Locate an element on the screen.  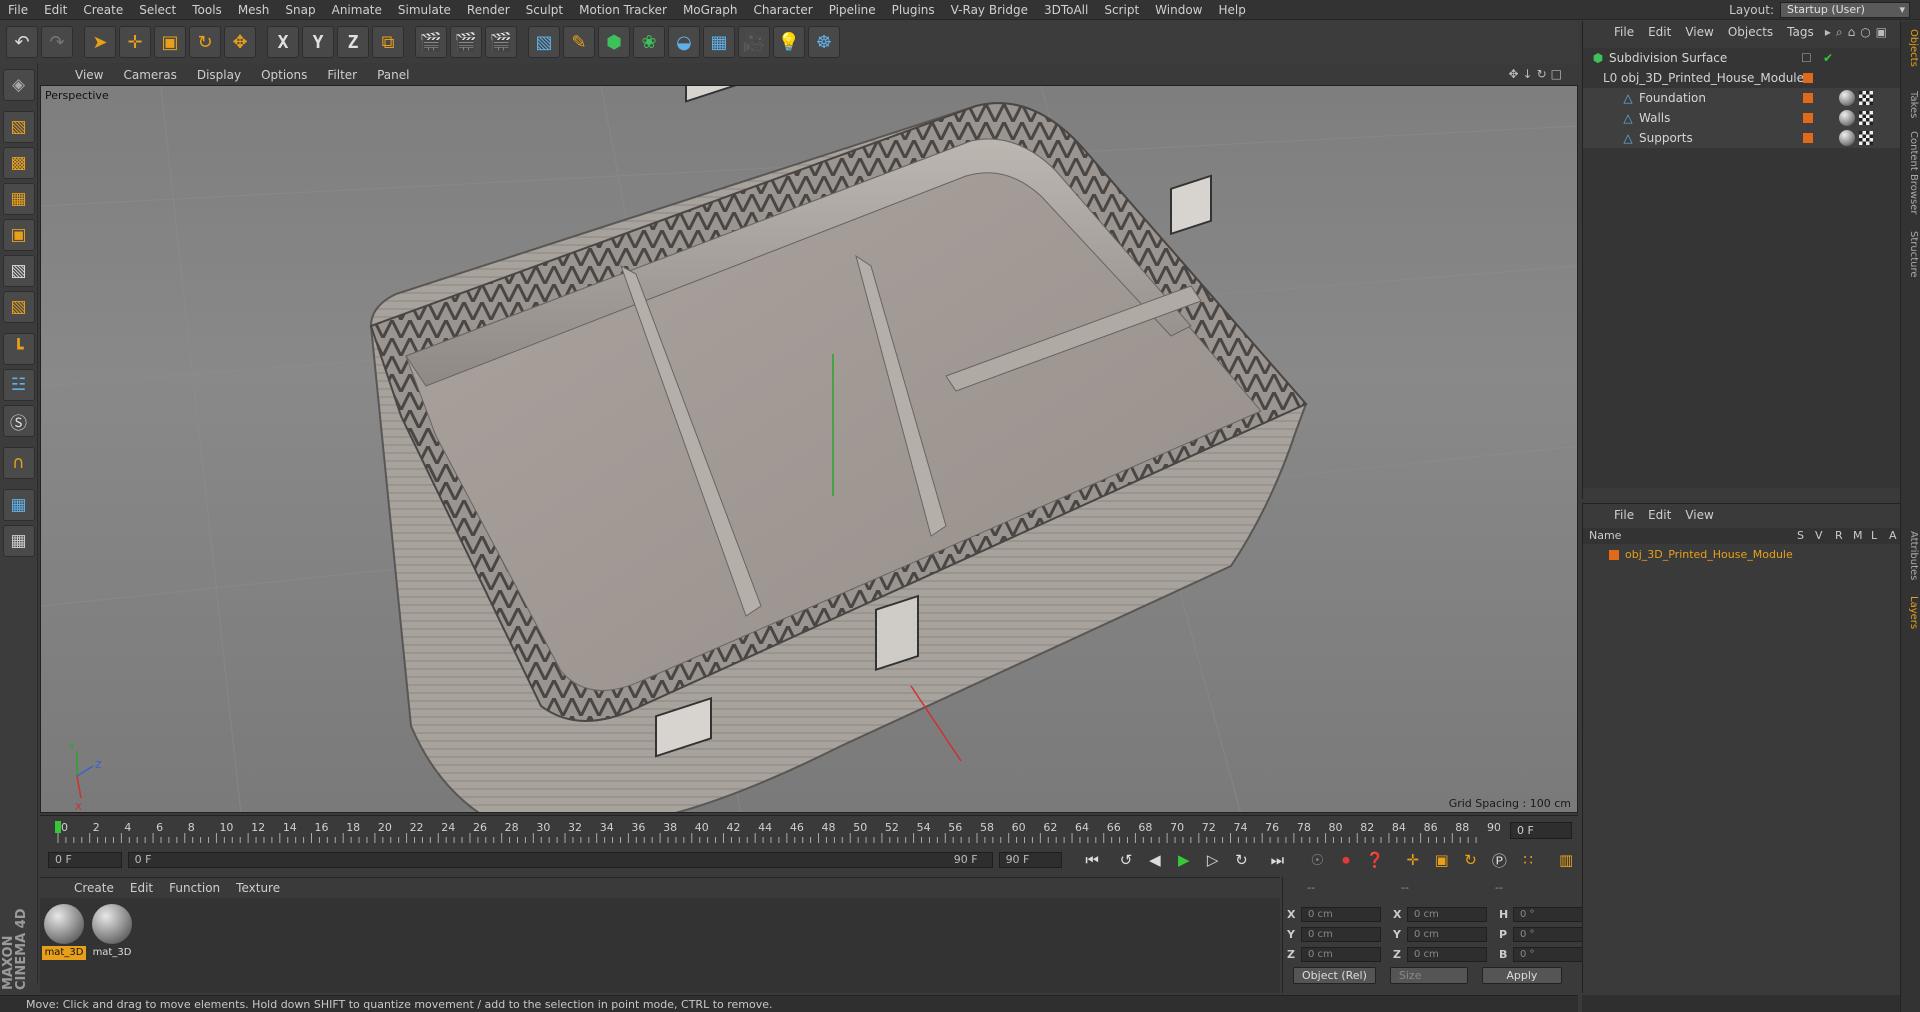
python-icon: ☸ is located at coordinates (824, 42).